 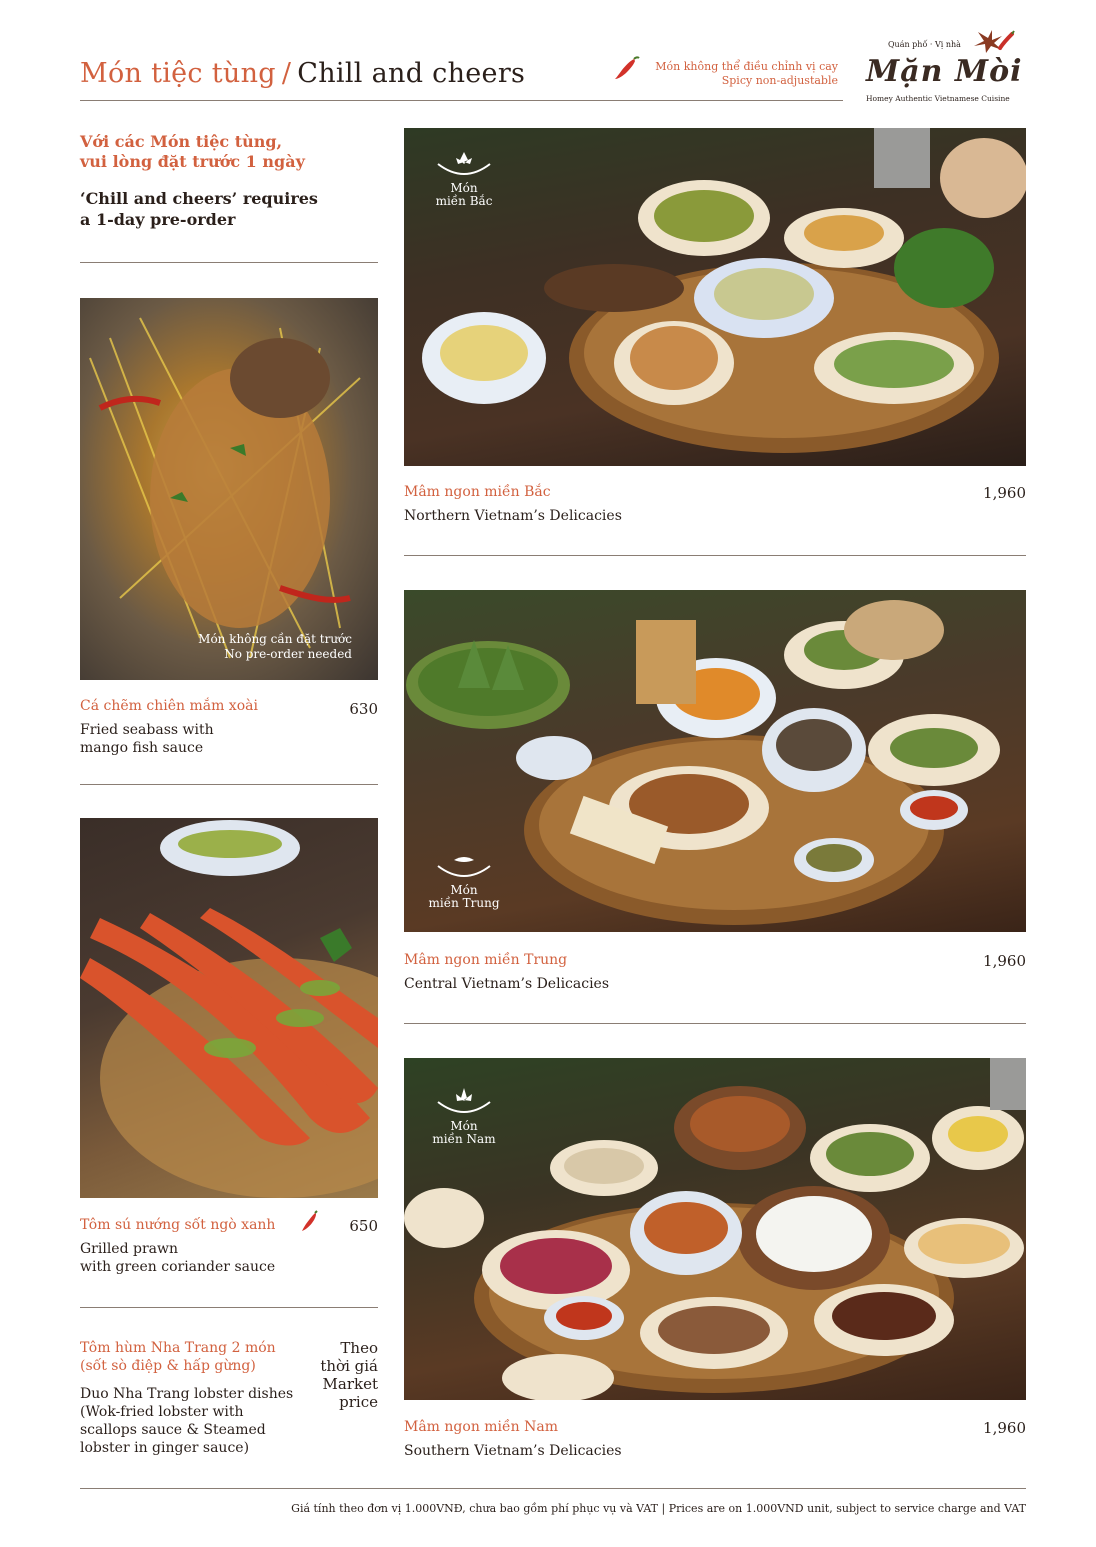 What do you see at coordinates (158, 219) in the screenshot?
I see `preorder-en-line-2: a 1-day pre-order` at bounding box center [158, 219].